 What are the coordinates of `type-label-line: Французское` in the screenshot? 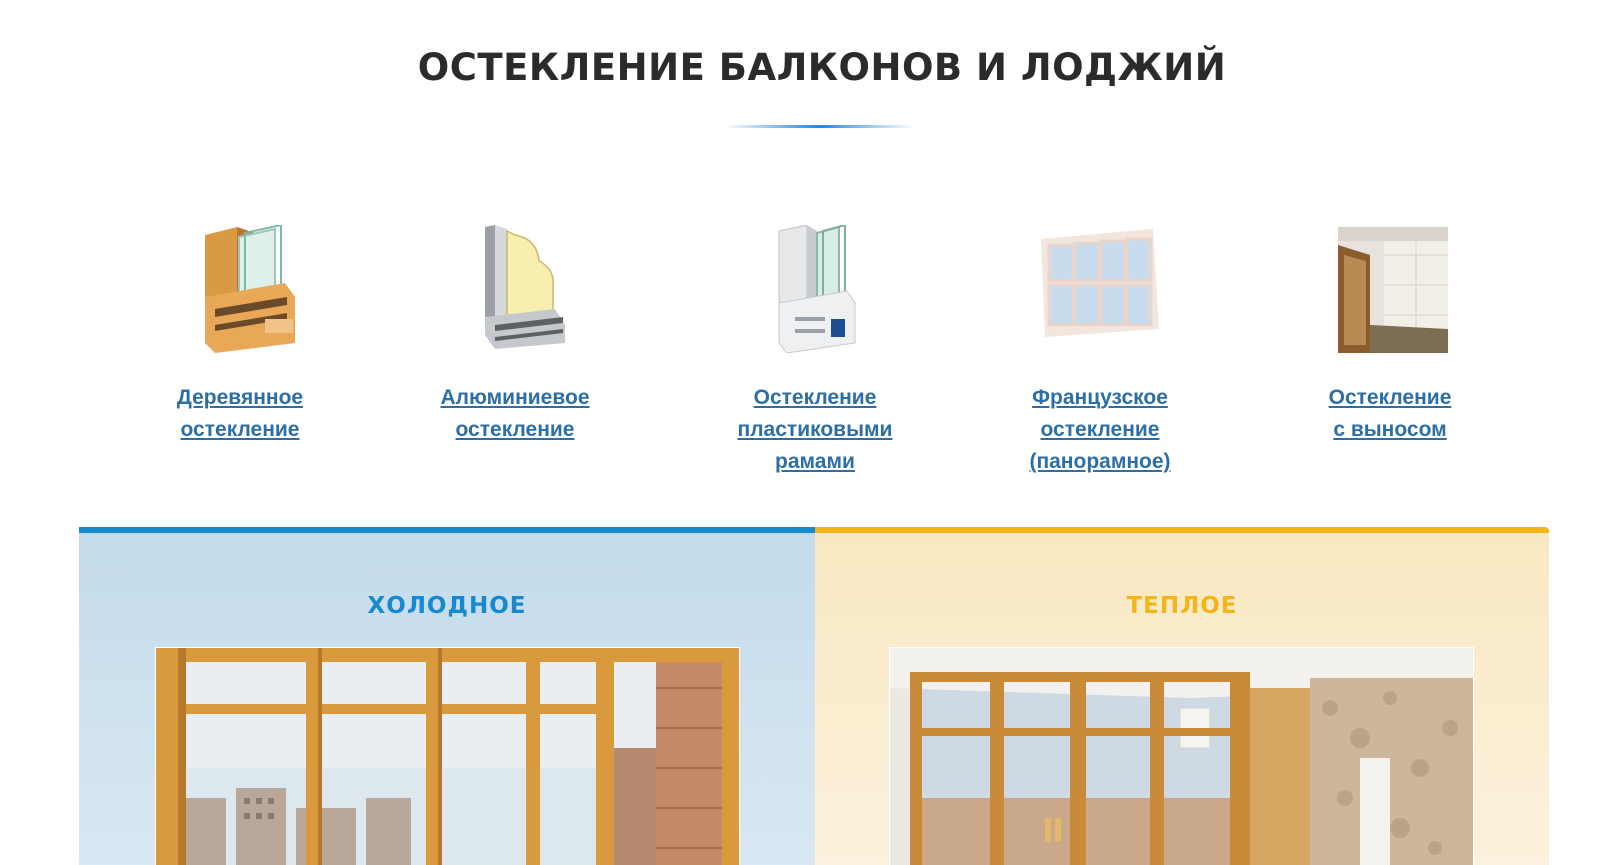 It's located at (1100, 397).